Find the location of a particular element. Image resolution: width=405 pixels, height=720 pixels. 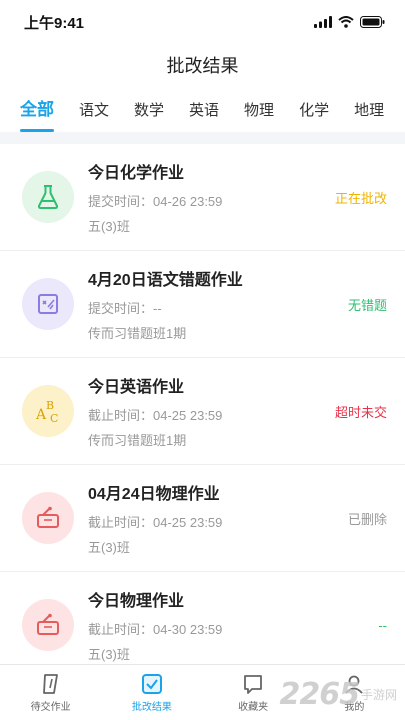

tab-english: 英语 is located at coordinates (204, 115).